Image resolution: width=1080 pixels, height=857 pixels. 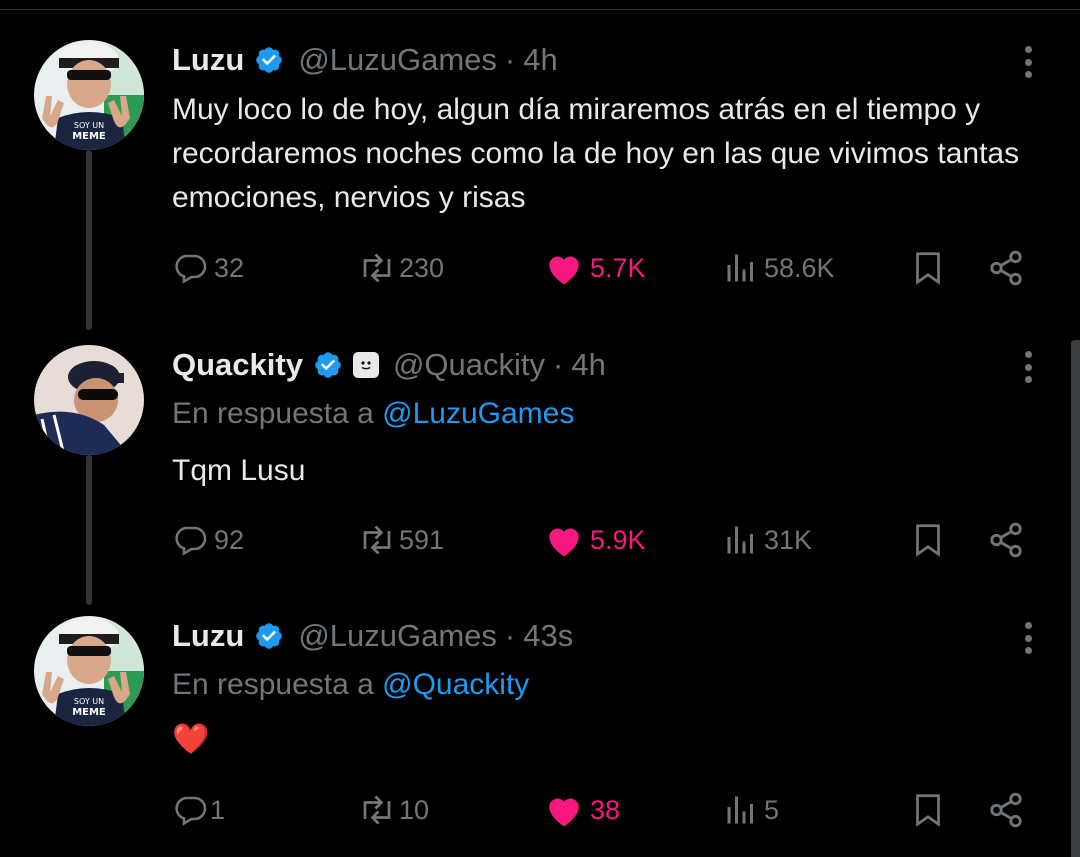 I want to click on repost-button: 230, so click(x=400, y=268).